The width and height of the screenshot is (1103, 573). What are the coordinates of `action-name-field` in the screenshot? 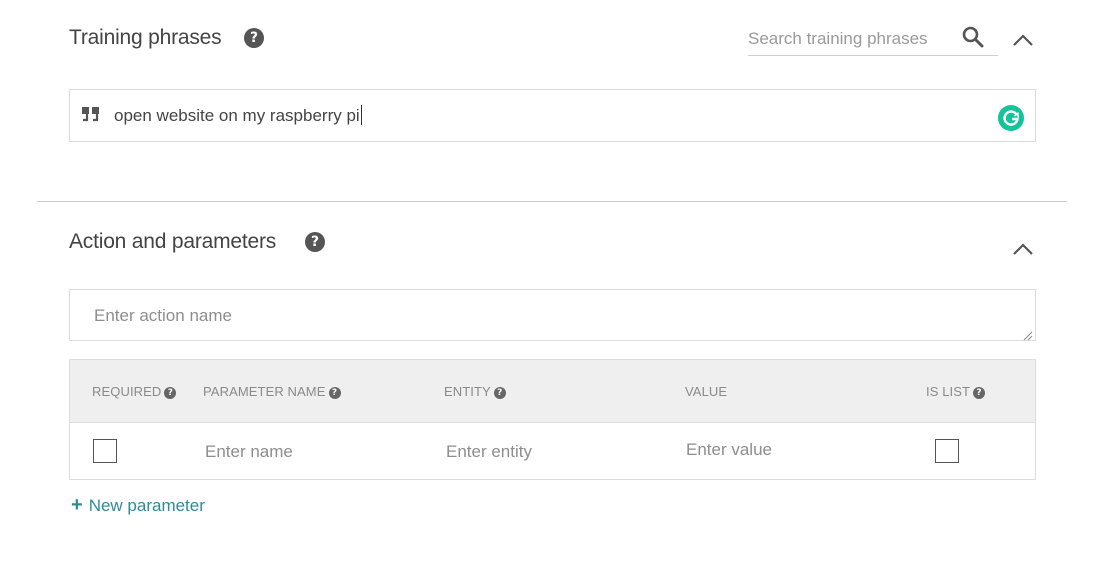 It's located at (552, 315).